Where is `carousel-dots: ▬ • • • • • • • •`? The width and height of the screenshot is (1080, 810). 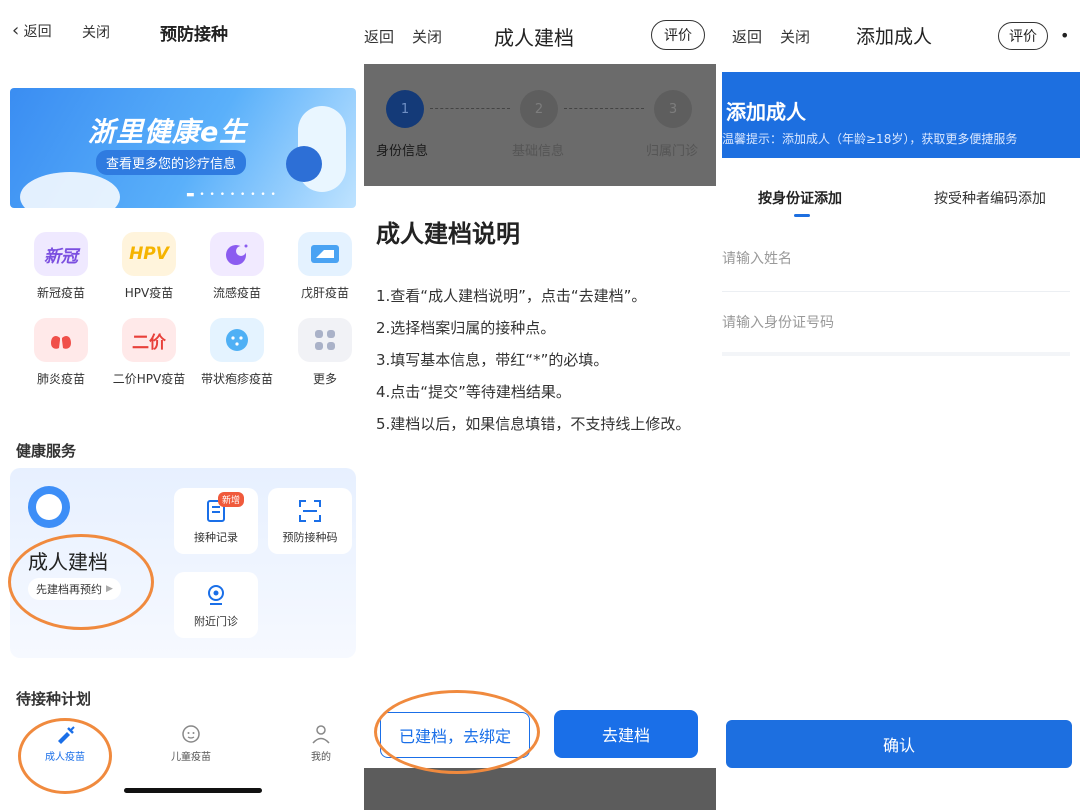 carousel-dots: ▬ • • • • • • • • is located at coordinates (231, 195).